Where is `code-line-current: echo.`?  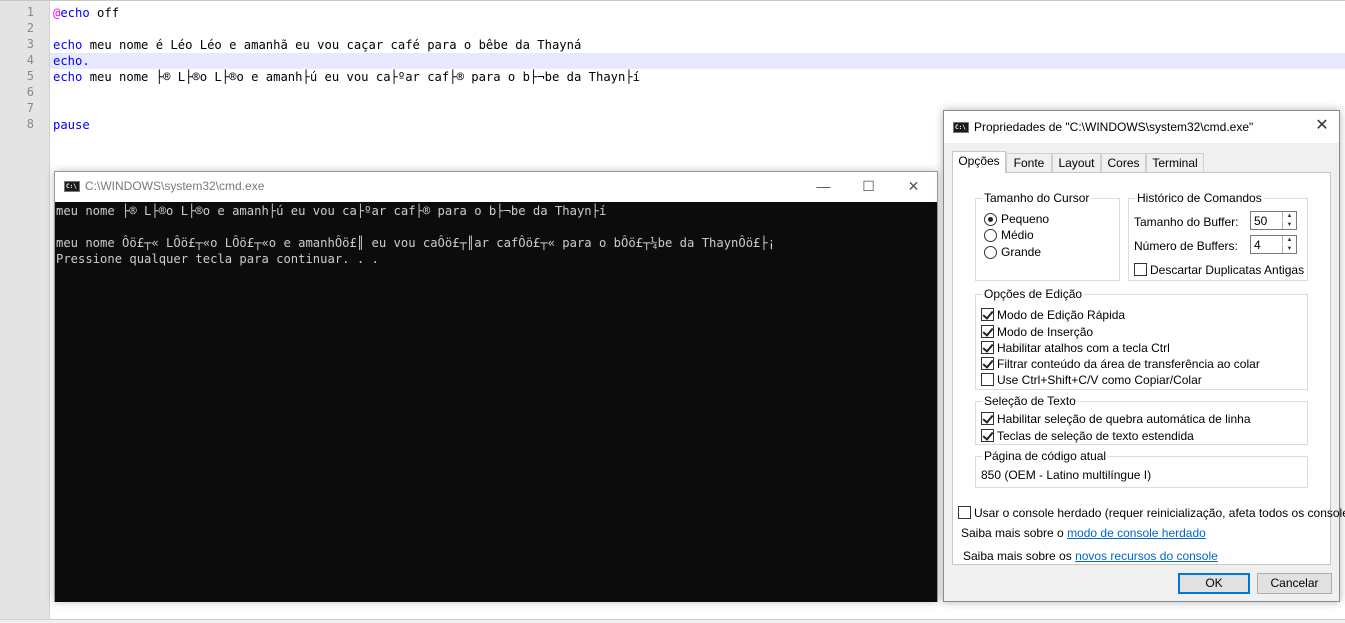 code-line-current: echo. is located at coordinates (697, 61).